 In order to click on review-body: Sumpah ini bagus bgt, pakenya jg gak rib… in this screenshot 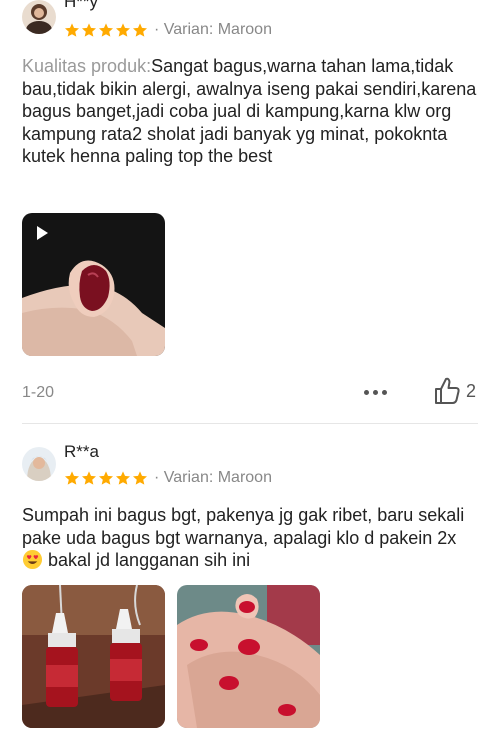, I will do `click(243, 526)`.